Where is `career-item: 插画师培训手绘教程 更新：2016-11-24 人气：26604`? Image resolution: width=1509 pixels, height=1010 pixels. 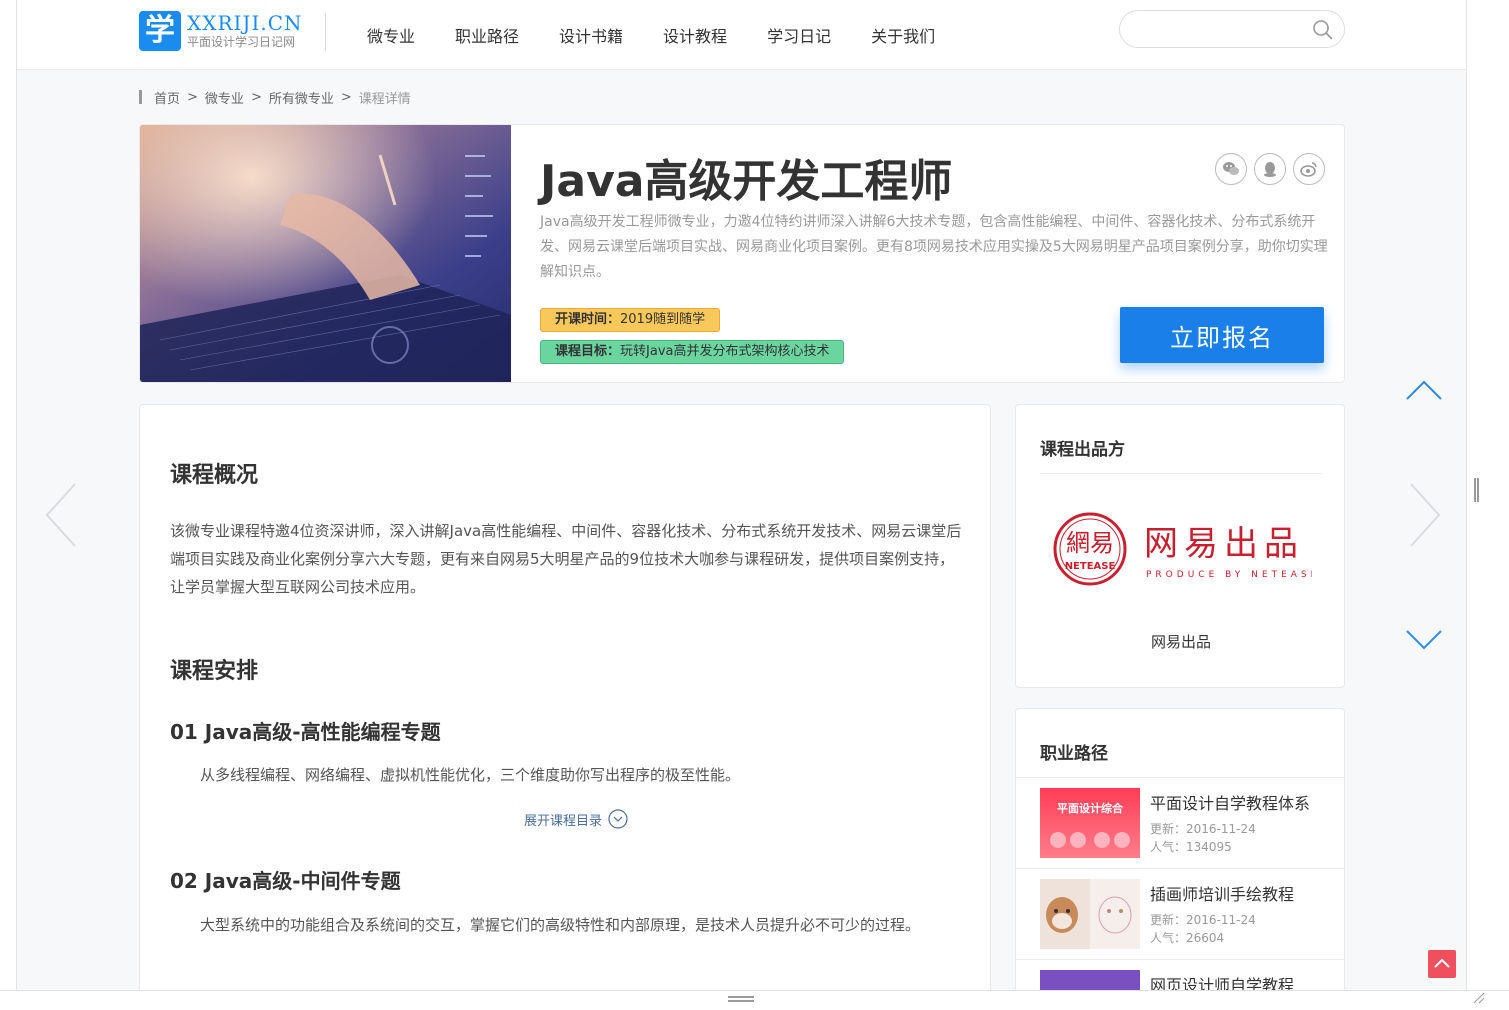 career-item: 插画师培训手绘教程 更新：2016-11-24 人气：26604 is located at coordinates (1180, 913).